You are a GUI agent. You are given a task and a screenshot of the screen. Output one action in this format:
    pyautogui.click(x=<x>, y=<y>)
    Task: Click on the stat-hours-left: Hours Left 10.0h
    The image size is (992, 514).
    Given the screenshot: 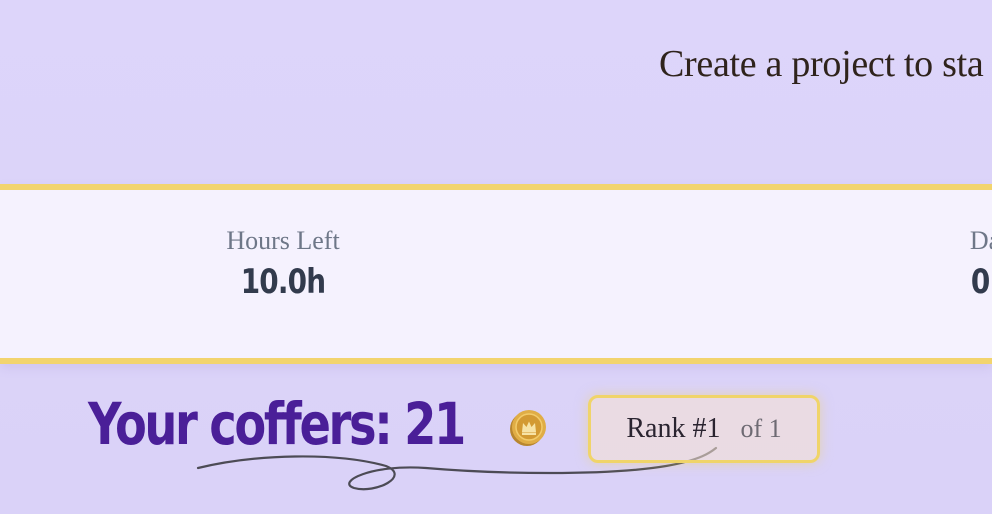 What is the action you would take?
    pyautogui.click(x=282, y=264)
    